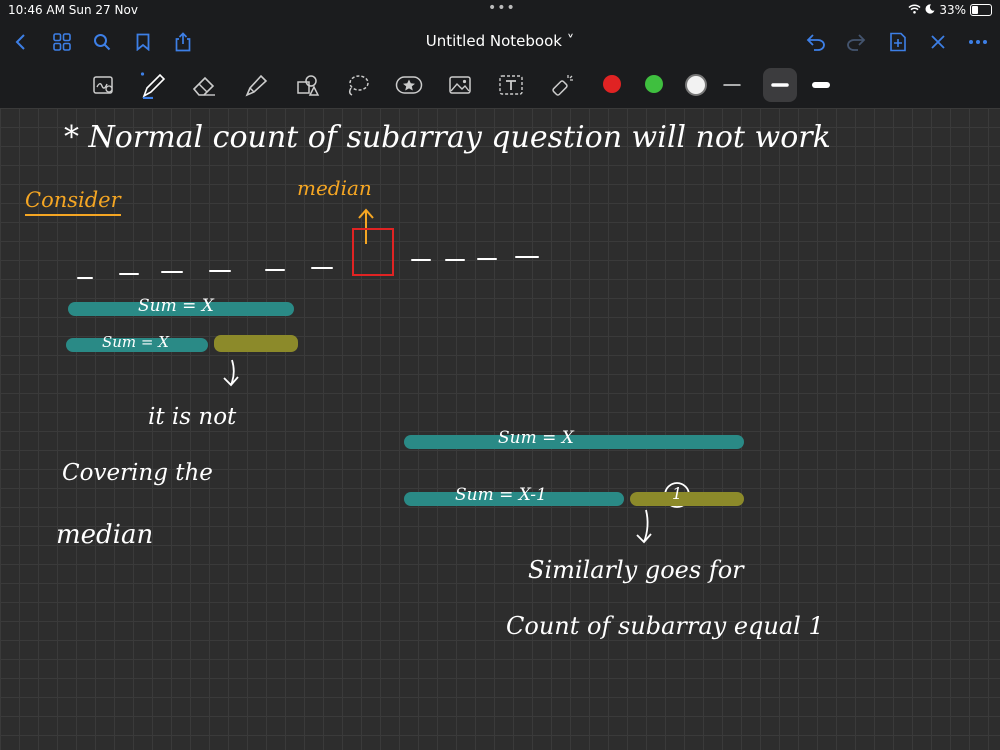 The height and width of the screenshot is (750, 1000). What do you see at coordinates (938, 42) in the screenshot?
I see `close-icon` at bounding box center [938, 42].